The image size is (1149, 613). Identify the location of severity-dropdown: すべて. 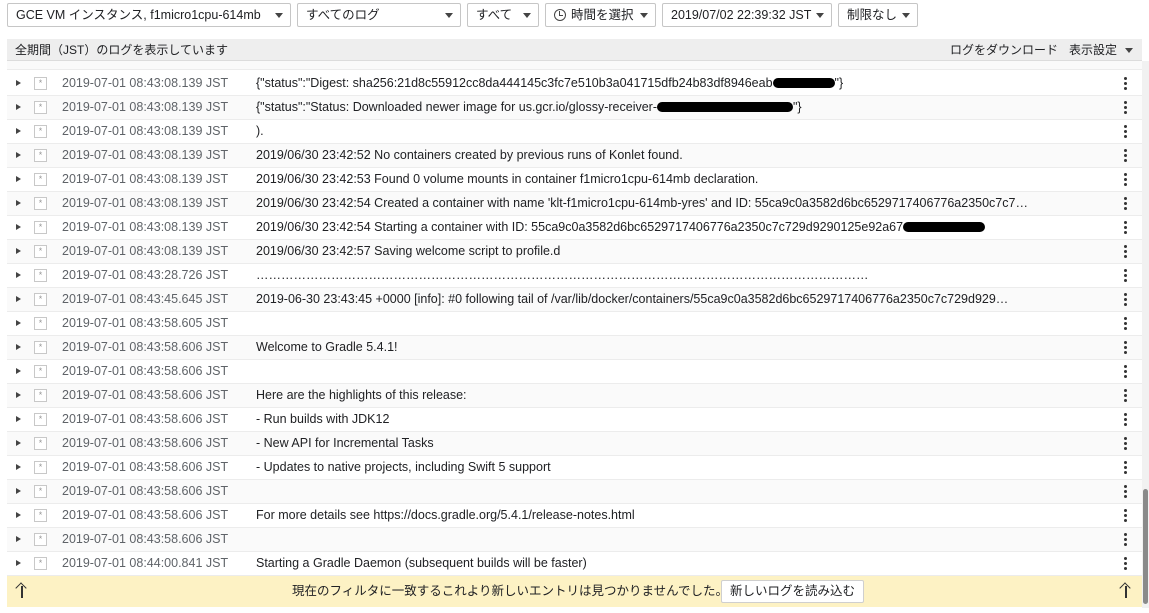
(503, 15).